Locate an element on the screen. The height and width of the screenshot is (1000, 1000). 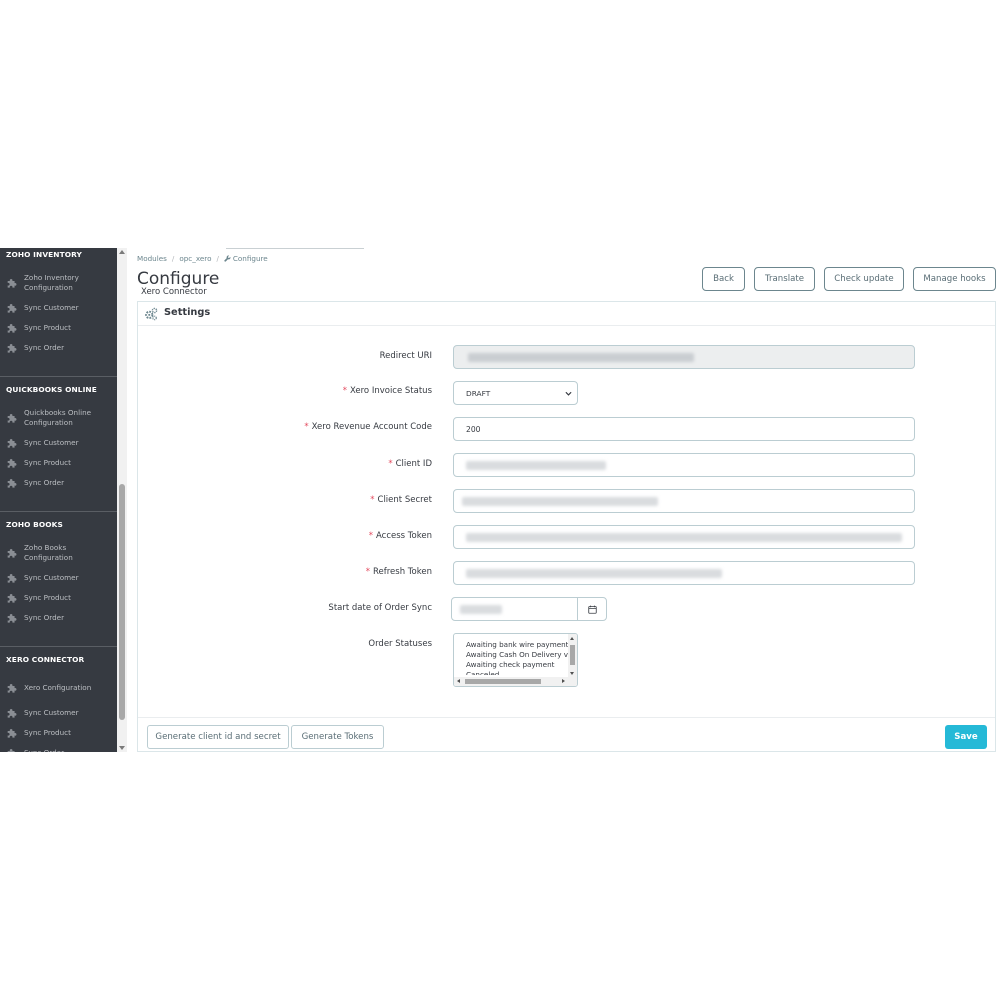
refresh-token-input is located at coordinates (684, 573).